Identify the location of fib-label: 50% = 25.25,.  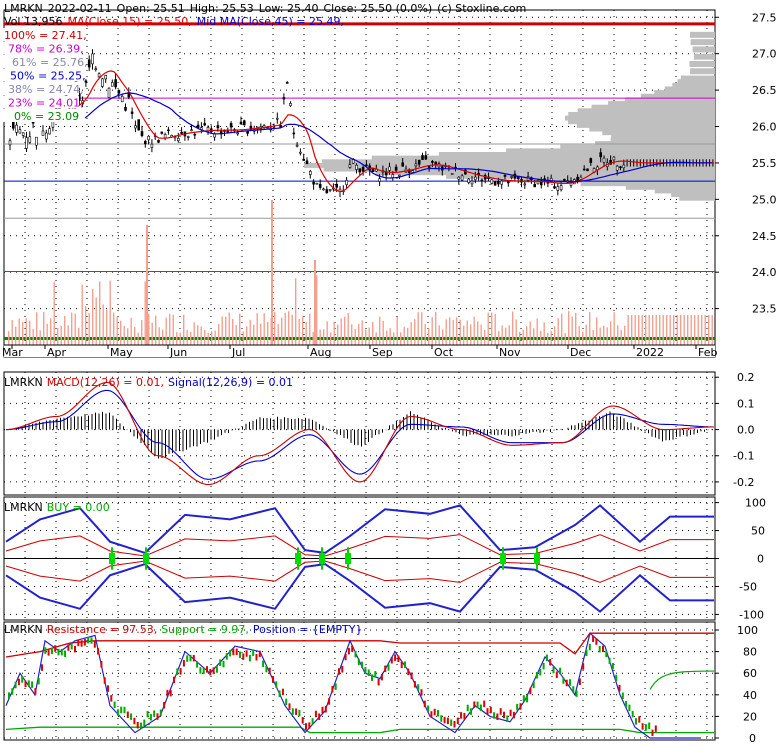
(48, 76).